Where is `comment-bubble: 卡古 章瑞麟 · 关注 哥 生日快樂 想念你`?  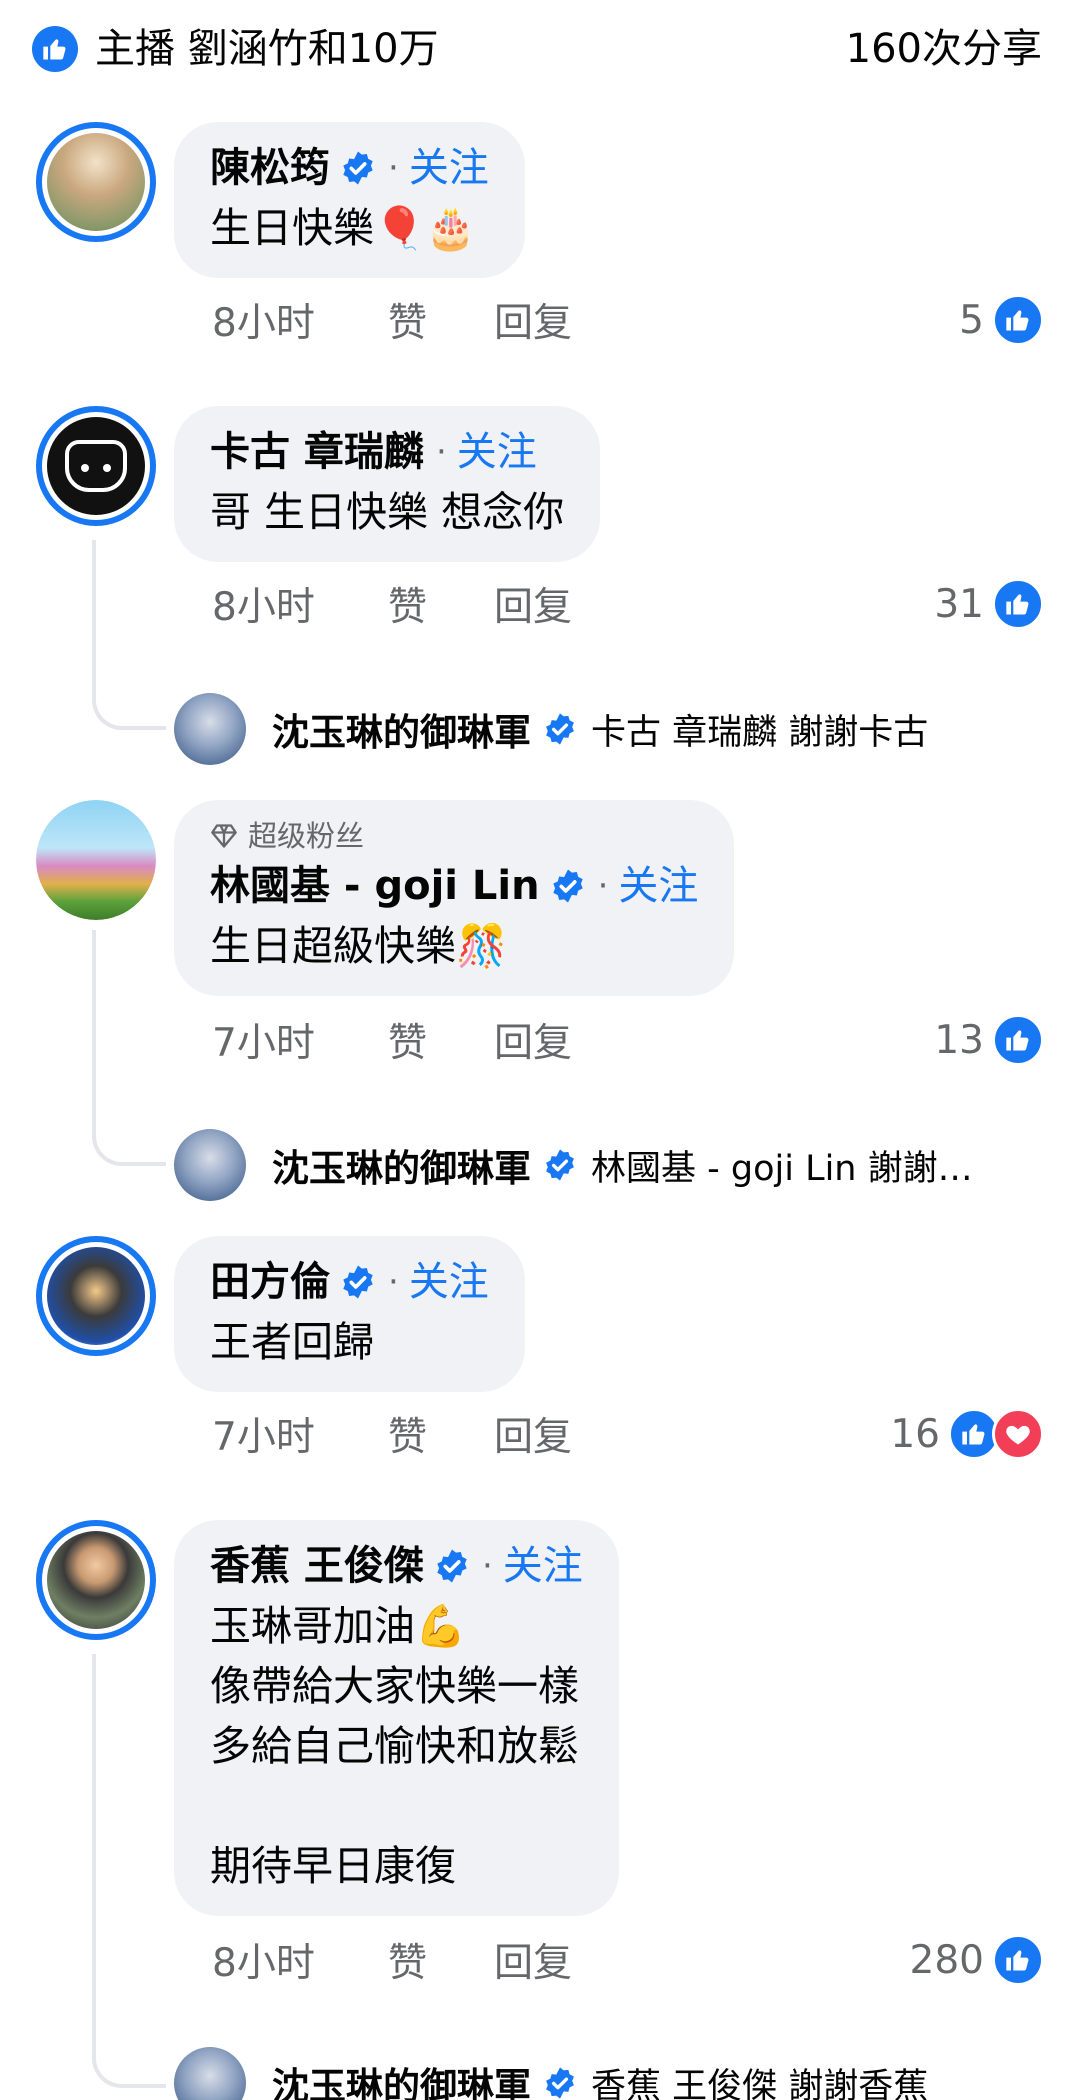
comment-bubble: 卡古 章瑞麟 · 关注 哥 生日快樂 想念你 is located at coordinates (387, 484).